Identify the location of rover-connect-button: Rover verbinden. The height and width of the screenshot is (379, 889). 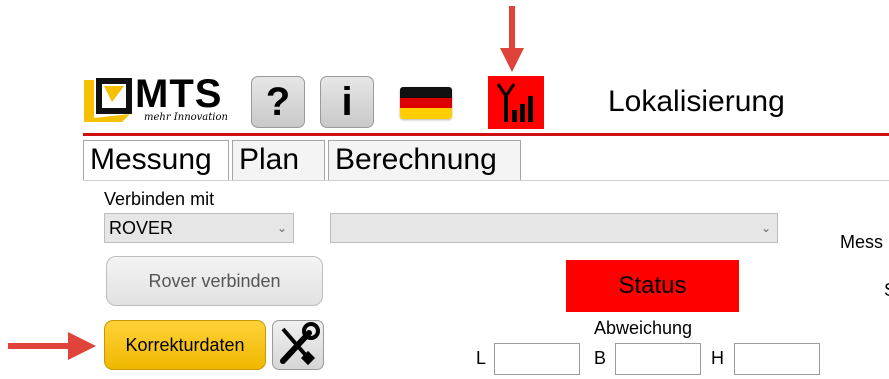
(214, 281).